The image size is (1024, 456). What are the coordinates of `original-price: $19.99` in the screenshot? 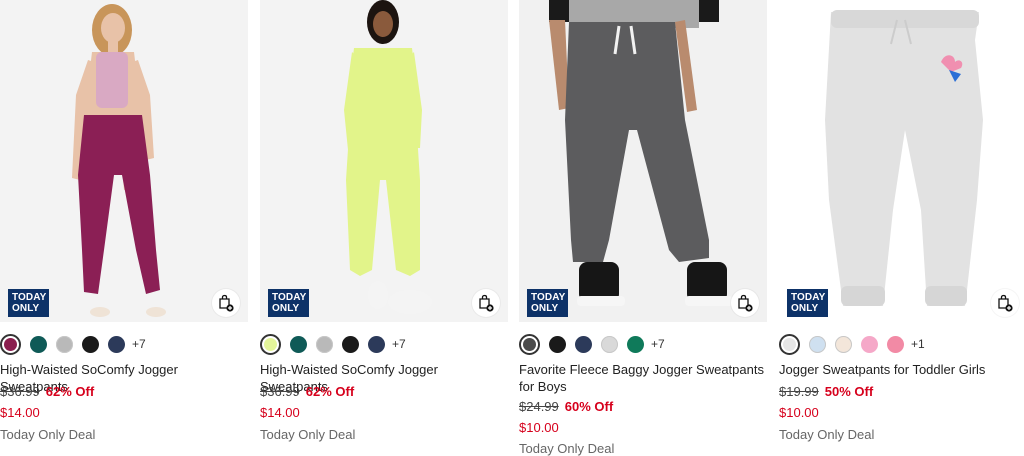 It's located at (799, 391).